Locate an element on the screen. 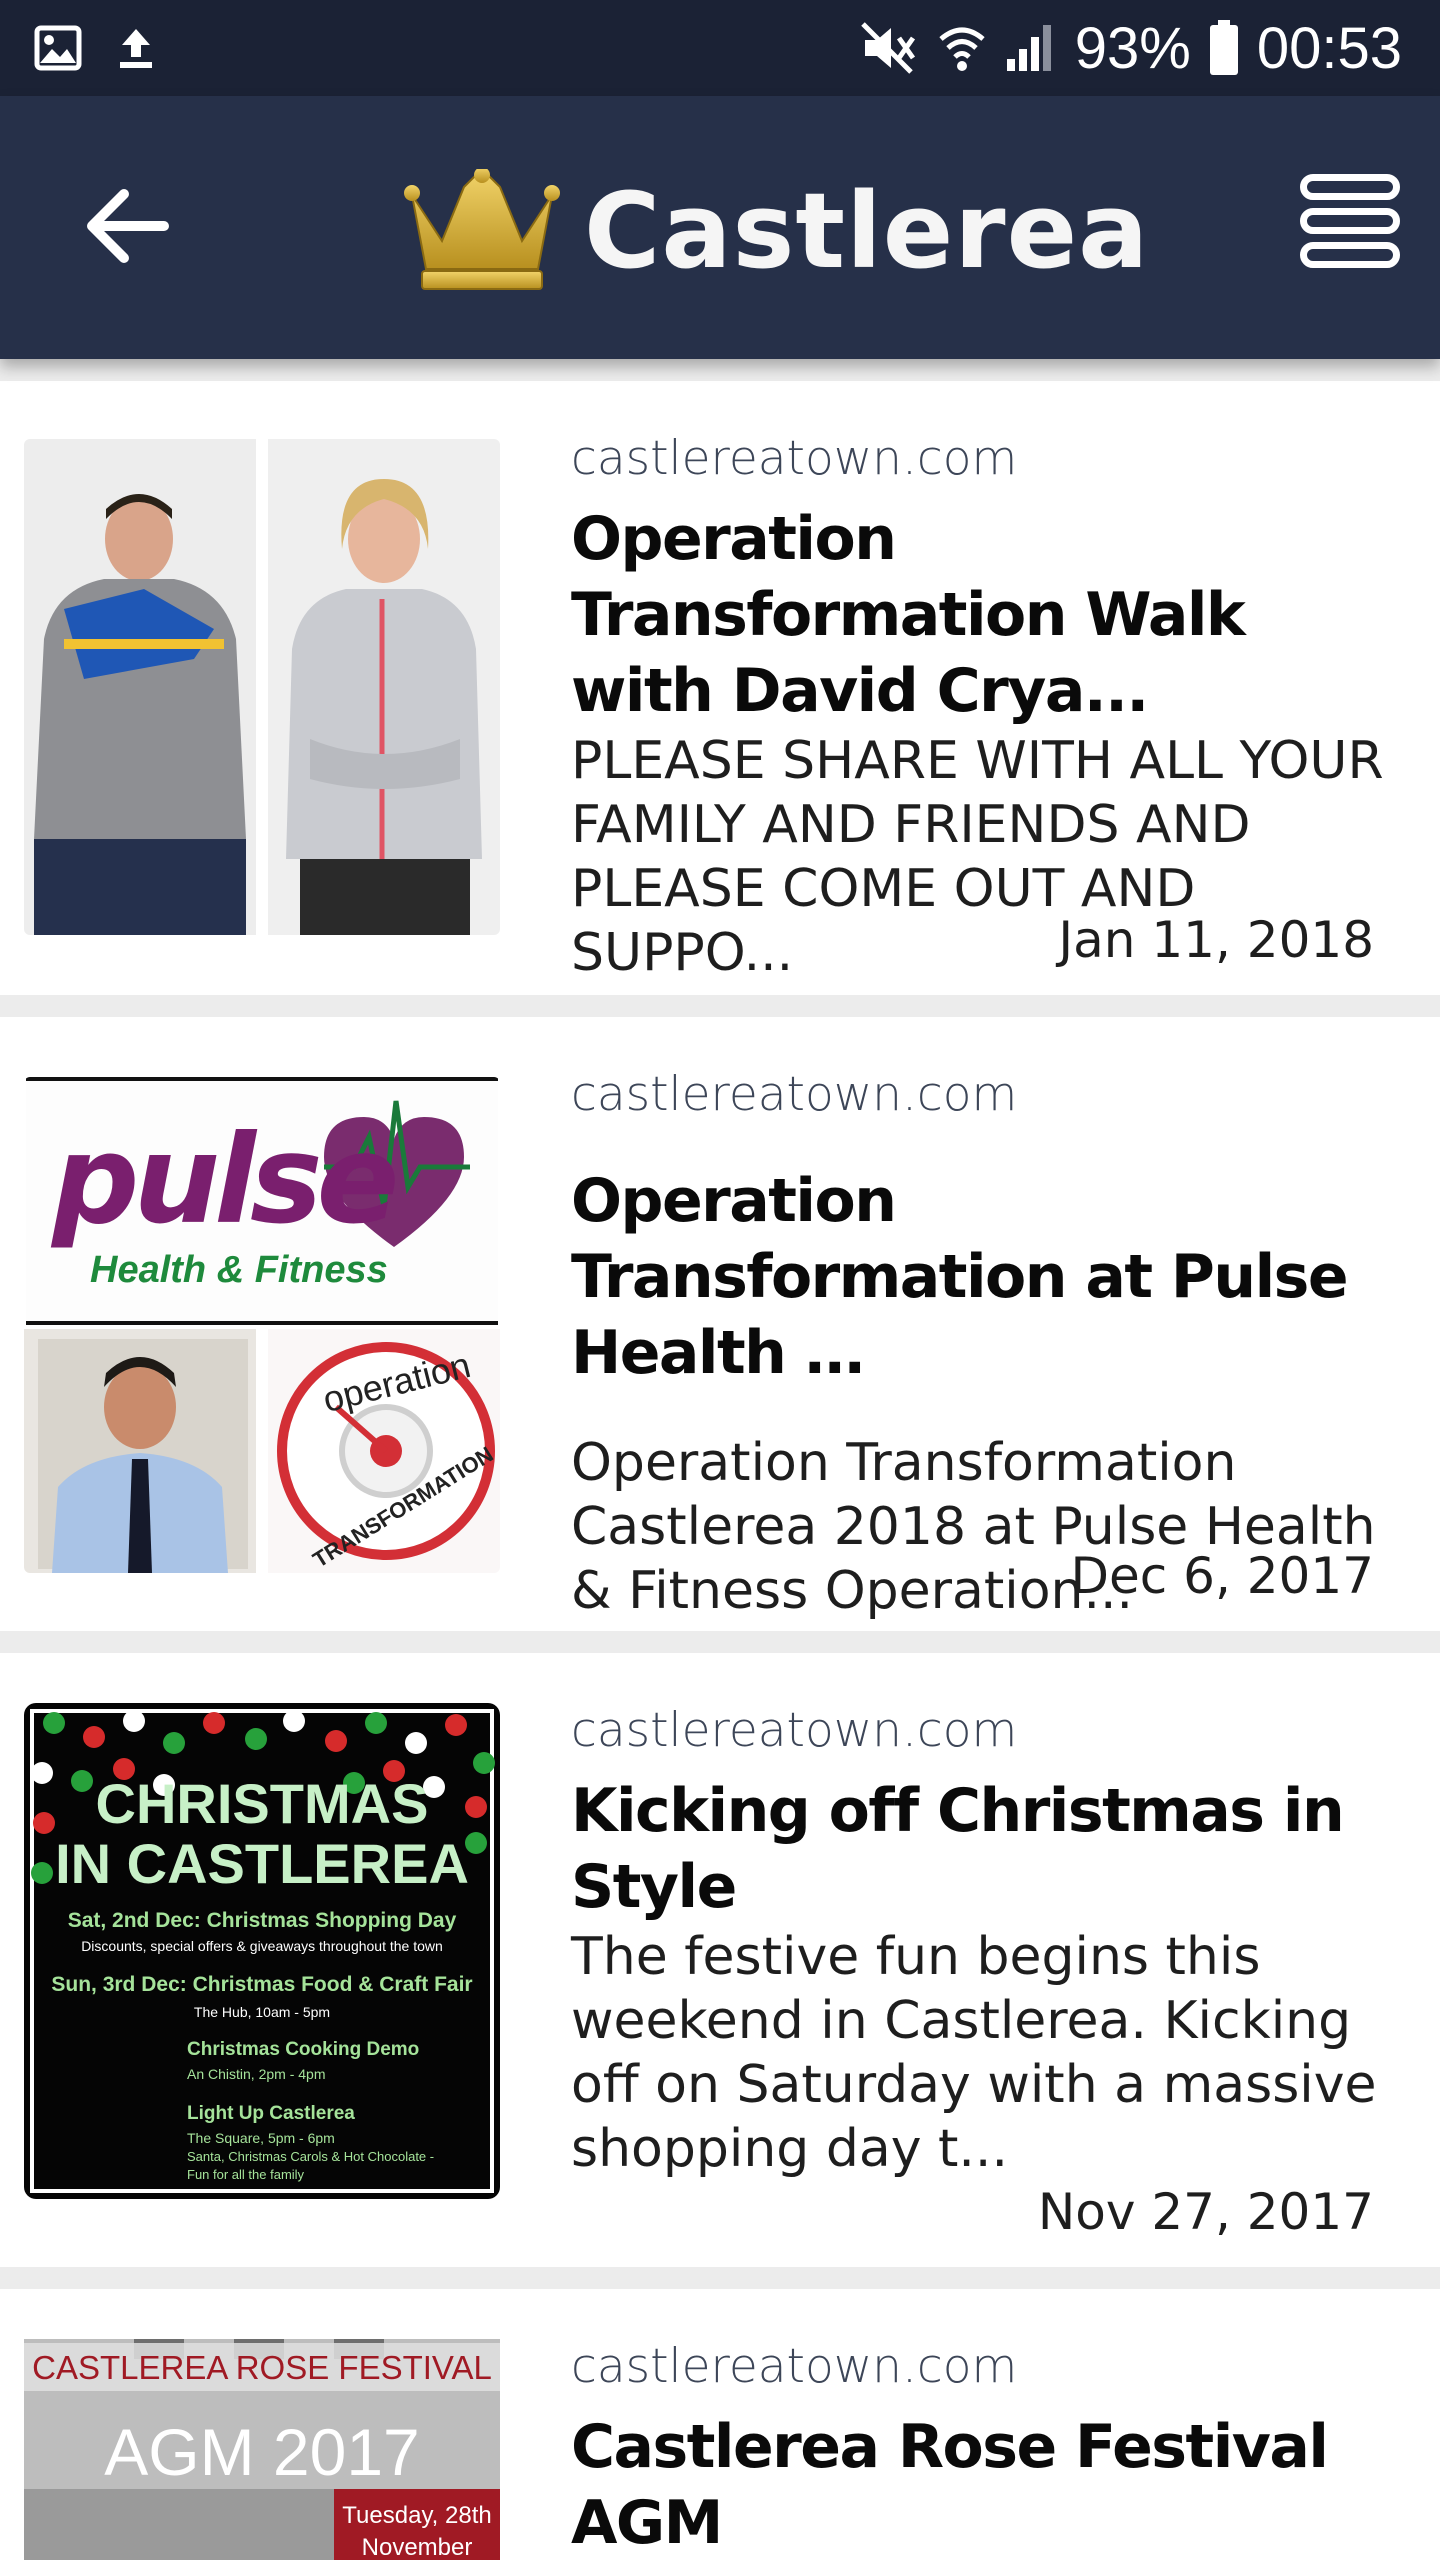 This screenshot has width=1440, height=2560. flyer-line-3-sub: An Chistin, 2pm - 4pm is located at coordinates (256, 2074).